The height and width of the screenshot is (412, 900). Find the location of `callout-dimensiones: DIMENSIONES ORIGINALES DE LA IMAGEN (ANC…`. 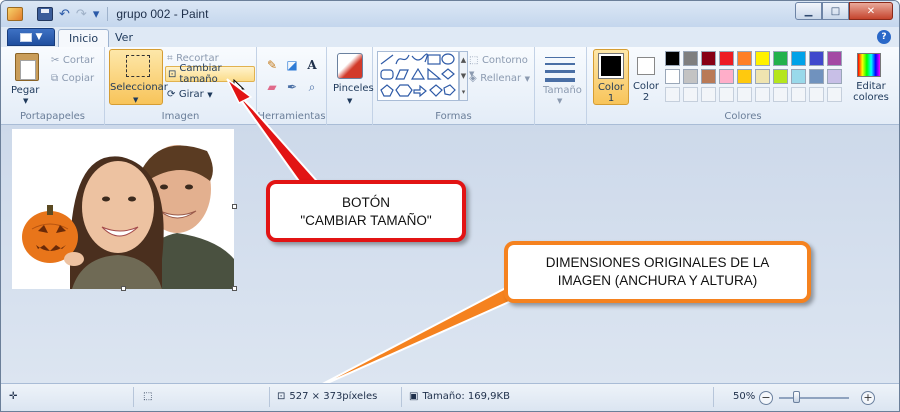

callout-dimensiones: DIMENSIONES ORIGINALES DE LA IMAGEN (ANC… is located at coordinates (657, 272).